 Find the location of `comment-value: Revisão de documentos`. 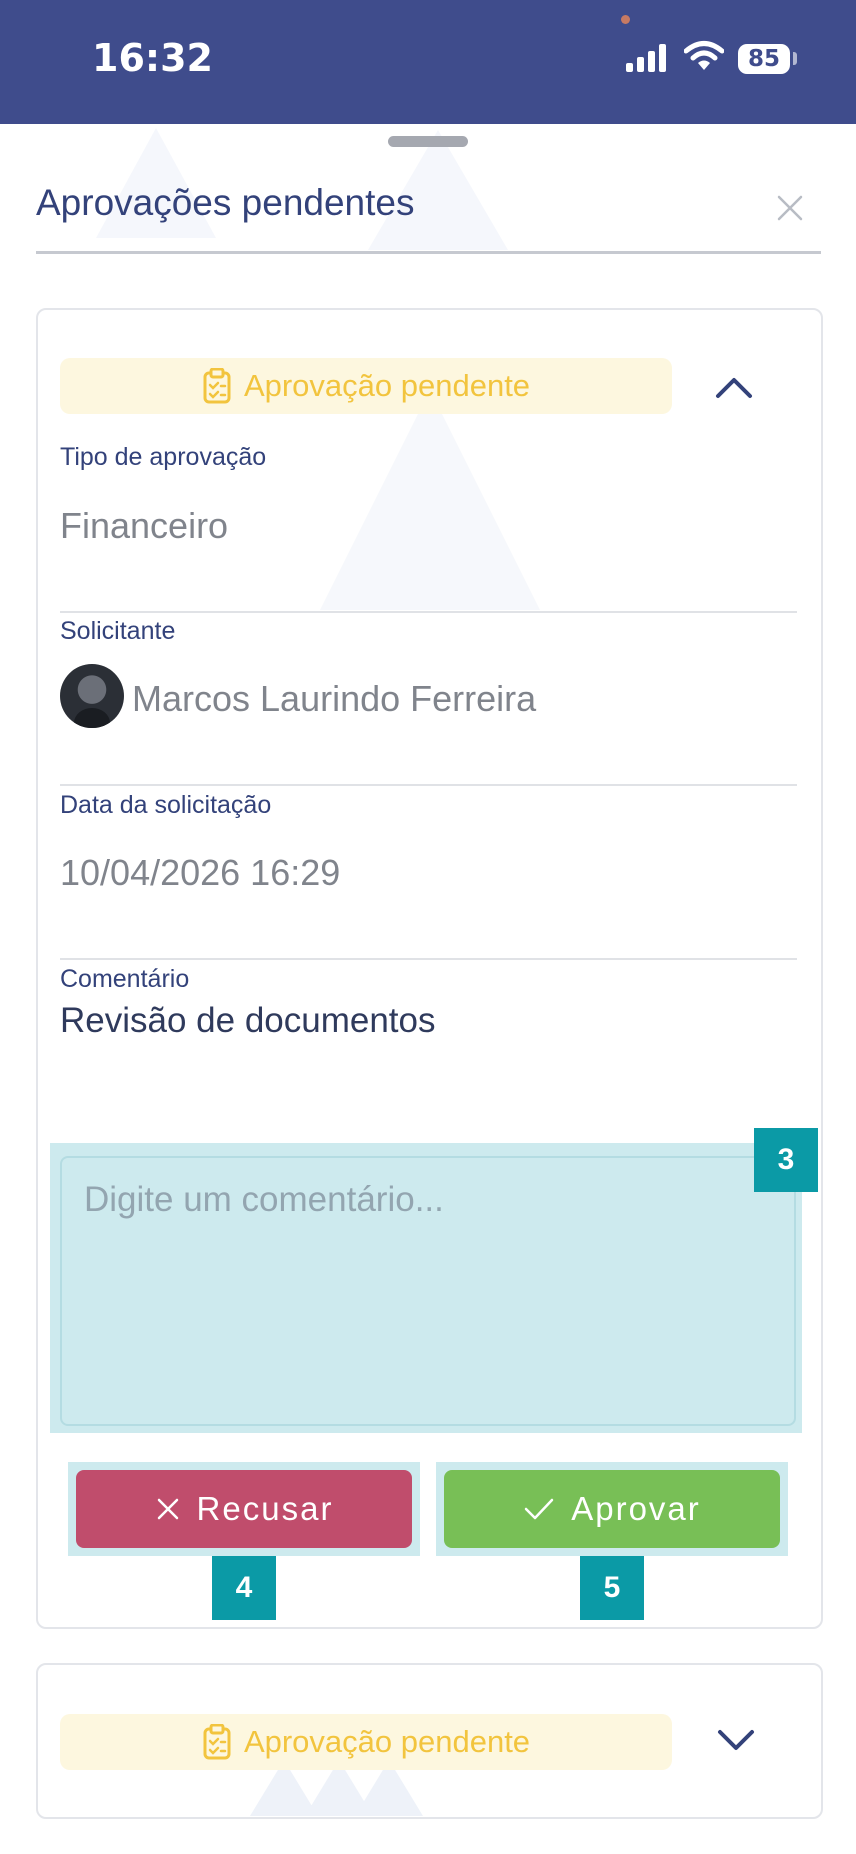

comment-value: Revisão de documentos is located at coordinates (248, 1020).